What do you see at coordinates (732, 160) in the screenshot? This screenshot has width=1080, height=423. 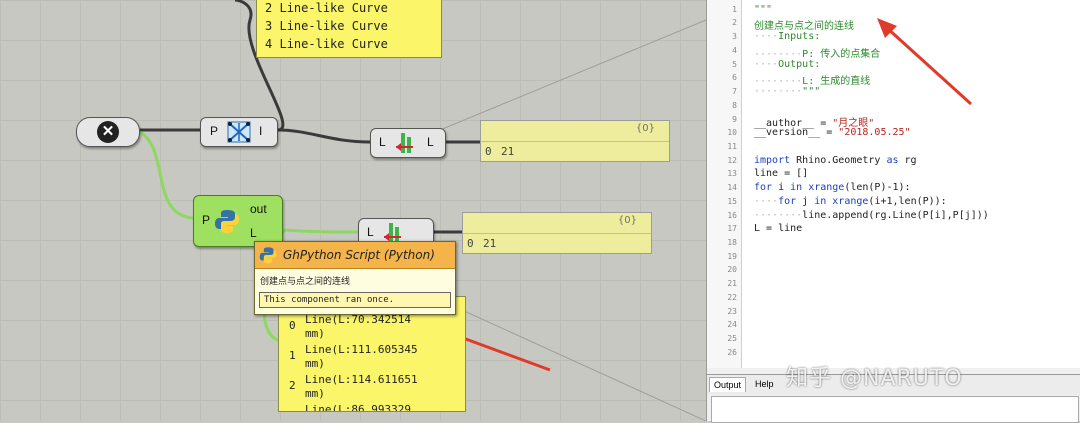 I see `line-number: 12` at bounding box center [732, 160].